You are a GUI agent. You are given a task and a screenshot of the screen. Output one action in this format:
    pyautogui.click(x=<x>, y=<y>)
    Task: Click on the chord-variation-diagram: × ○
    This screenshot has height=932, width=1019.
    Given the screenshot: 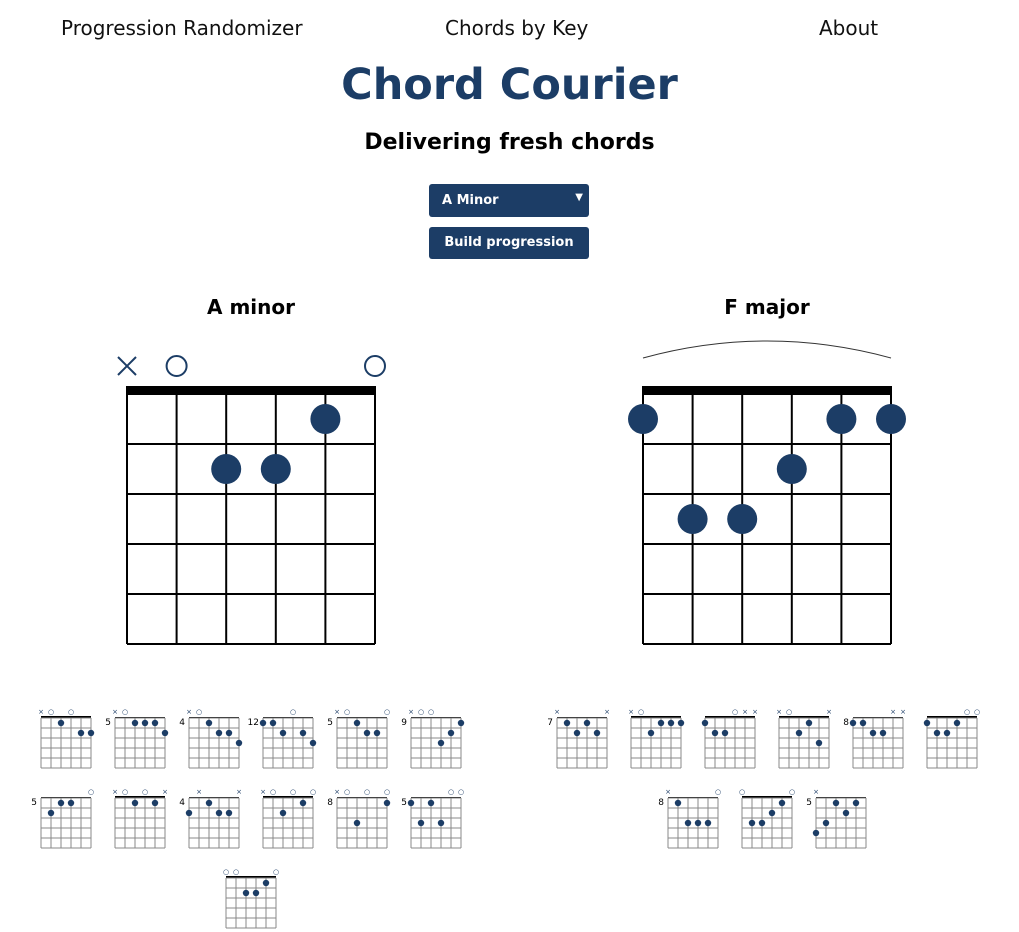 What is the action you would take?
    pyautogui.click(x=652, y=739)
    